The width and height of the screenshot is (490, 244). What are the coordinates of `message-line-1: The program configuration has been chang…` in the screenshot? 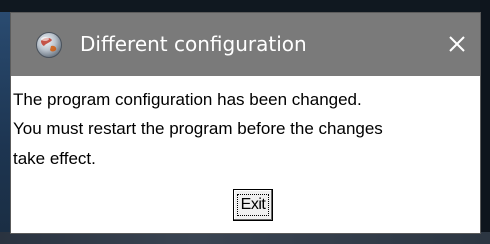 It's located at (187, 99).